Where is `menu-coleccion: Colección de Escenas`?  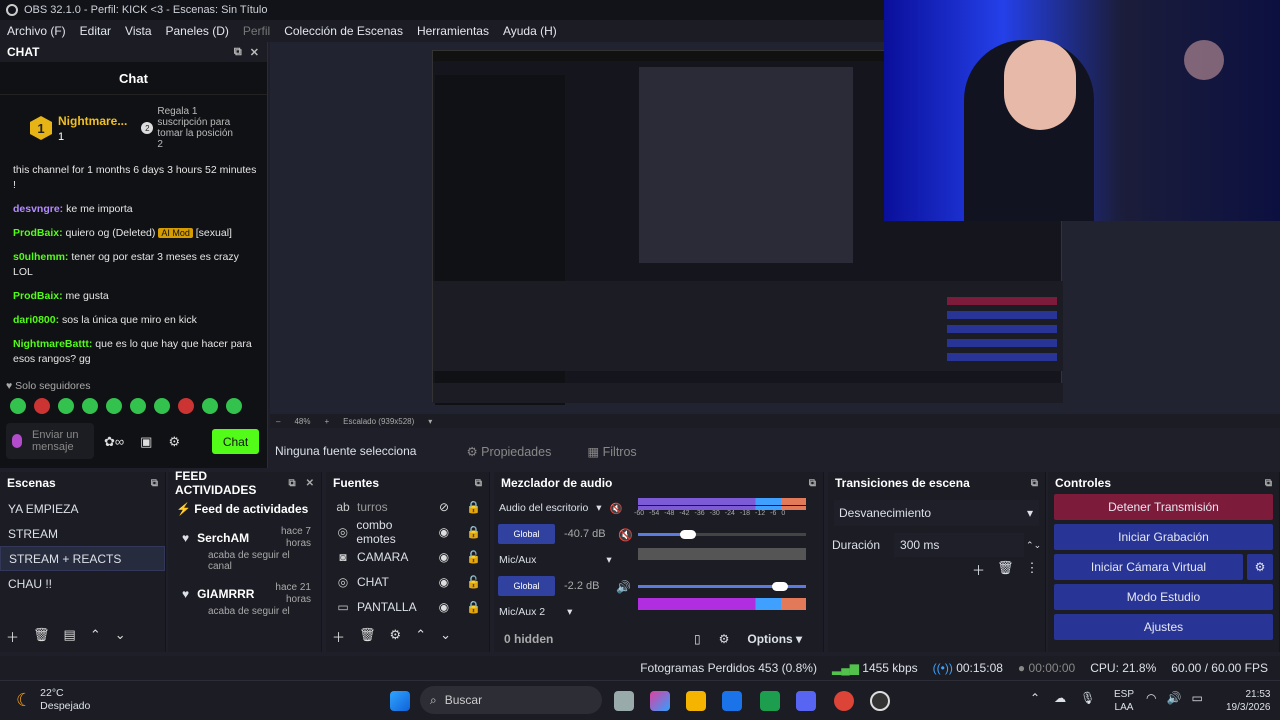
menu-coleccion: Colección de Escenas is located at coordinates (343, 31).